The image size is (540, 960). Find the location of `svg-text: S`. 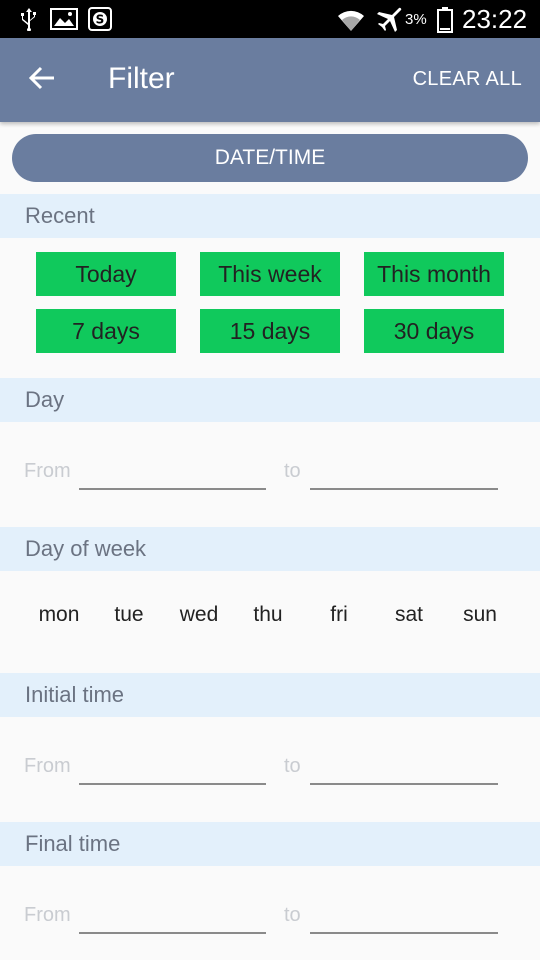

svg-text: S is located at coordinates (100, 20).